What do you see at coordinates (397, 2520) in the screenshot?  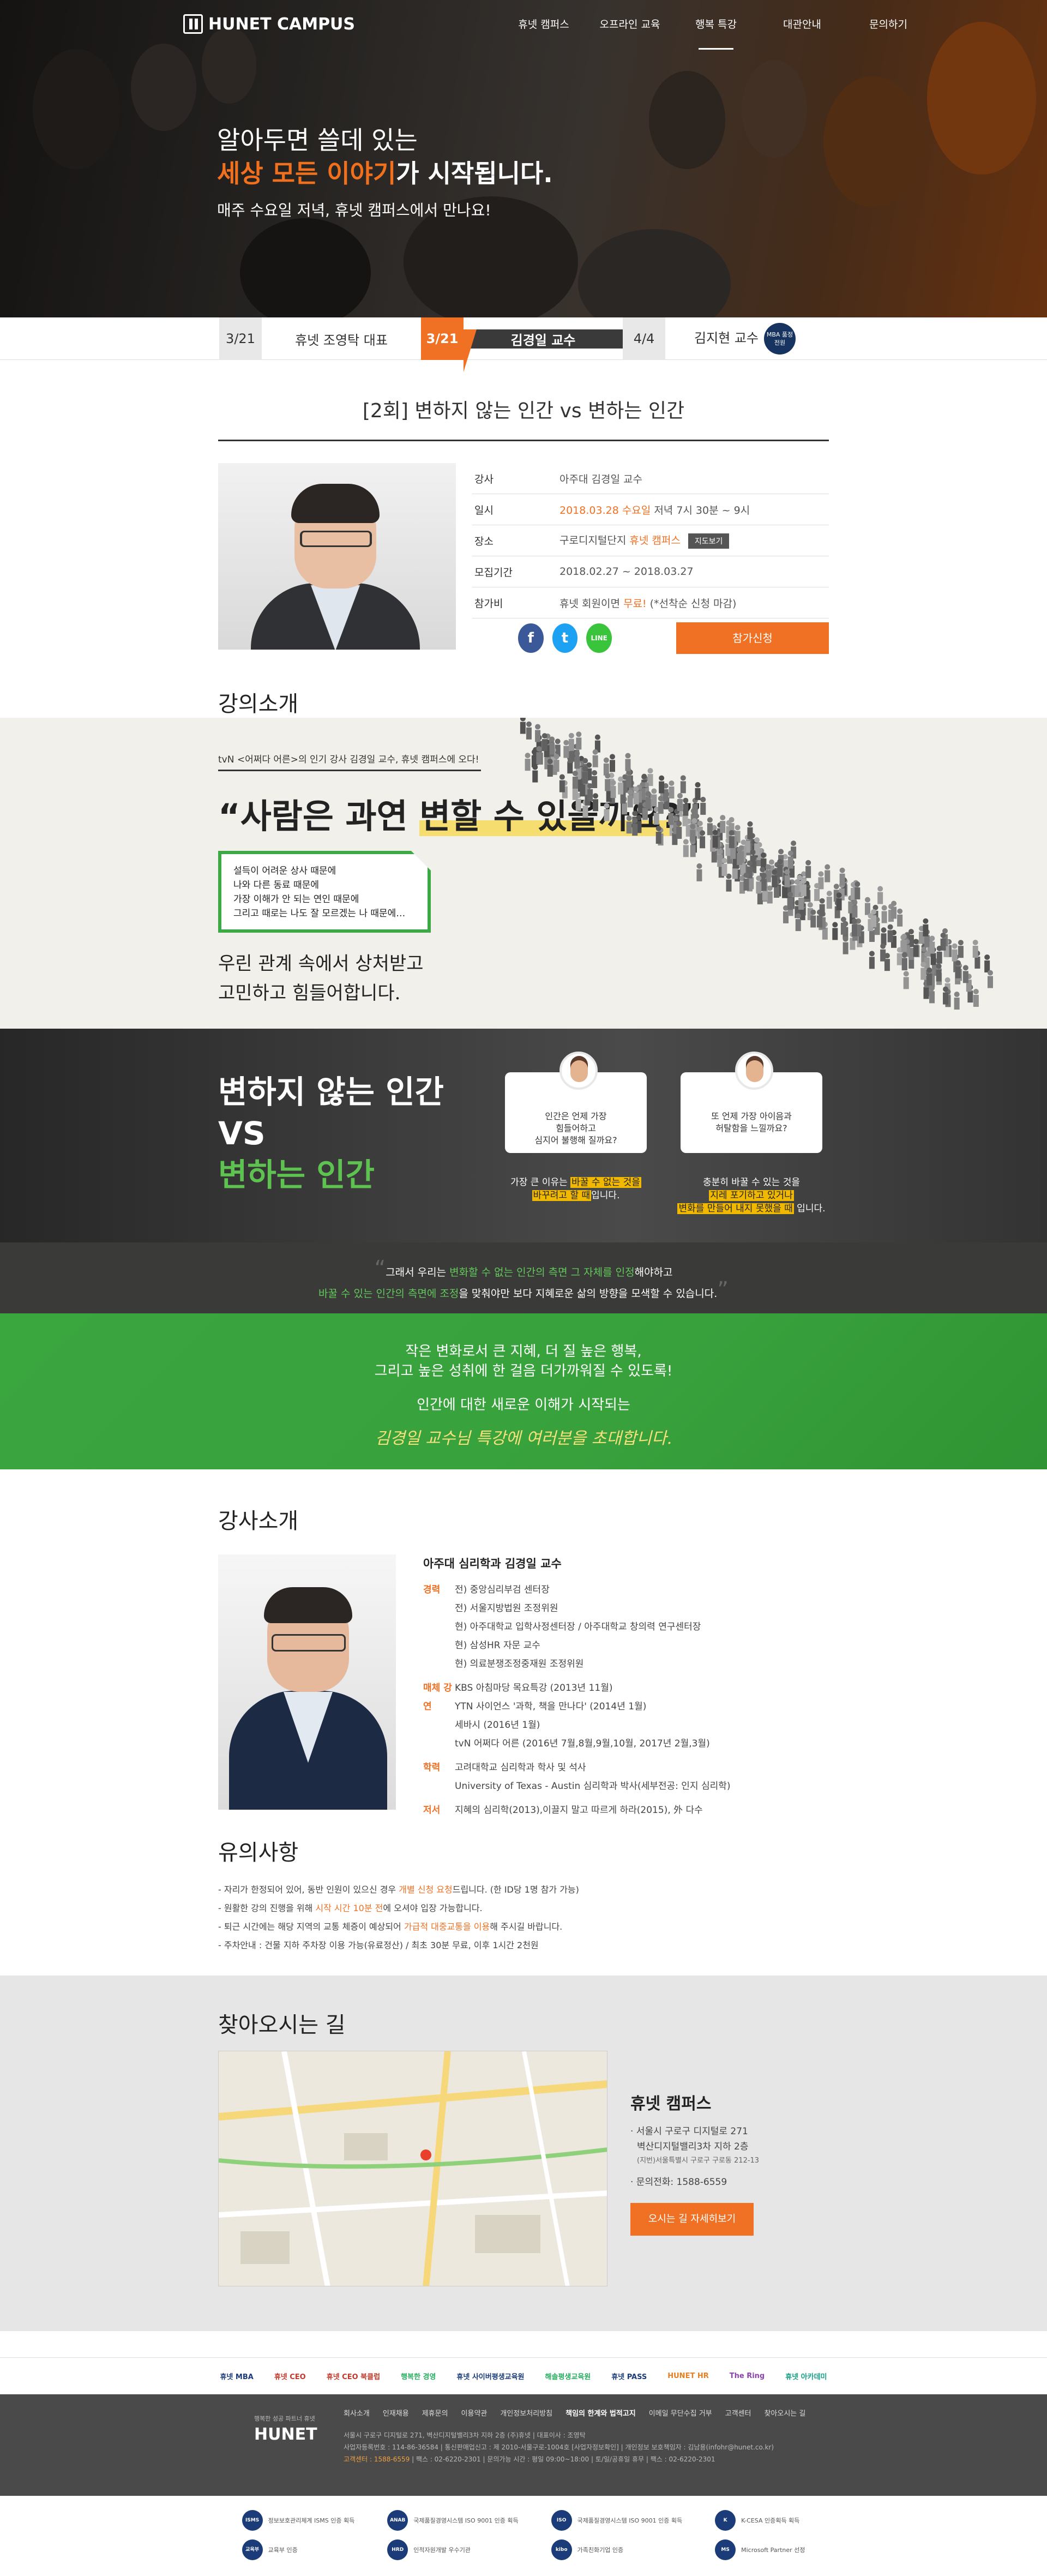 I see `iso-badge-icon: ANAB` at bounding box center [397, 2520].